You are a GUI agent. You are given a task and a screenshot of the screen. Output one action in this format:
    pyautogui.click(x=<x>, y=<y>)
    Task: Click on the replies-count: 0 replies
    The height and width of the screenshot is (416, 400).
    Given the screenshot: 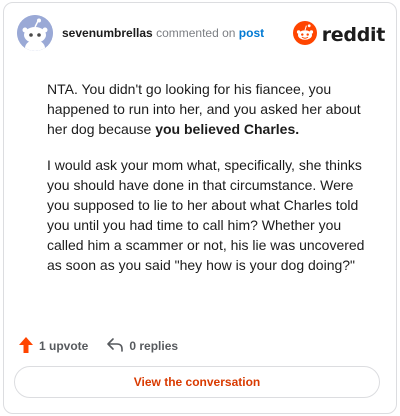 What is the action you would take?
    pyautogui.click(x=154, y=346)
    